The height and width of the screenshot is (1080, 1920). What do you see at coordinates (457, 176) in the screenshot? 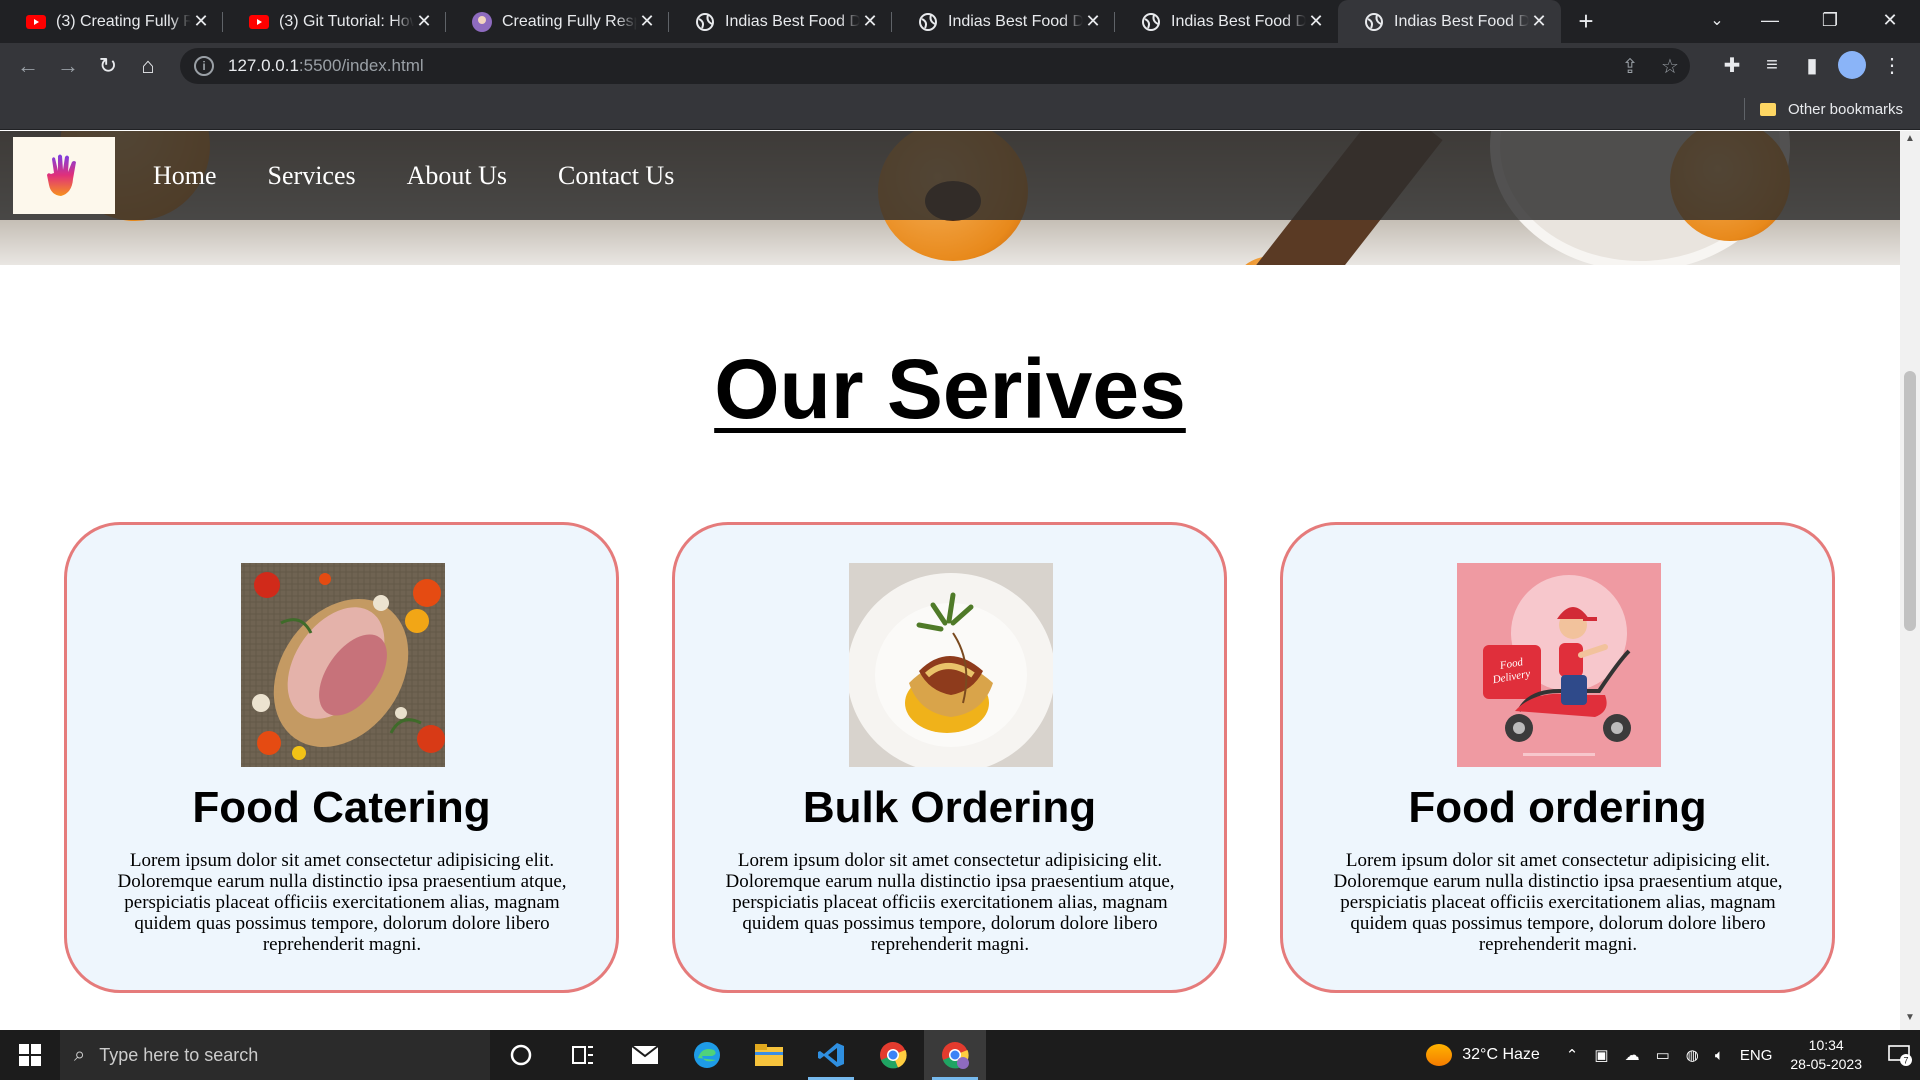
I see `nav-link-about: About Us` at bounding box center [457, 176].